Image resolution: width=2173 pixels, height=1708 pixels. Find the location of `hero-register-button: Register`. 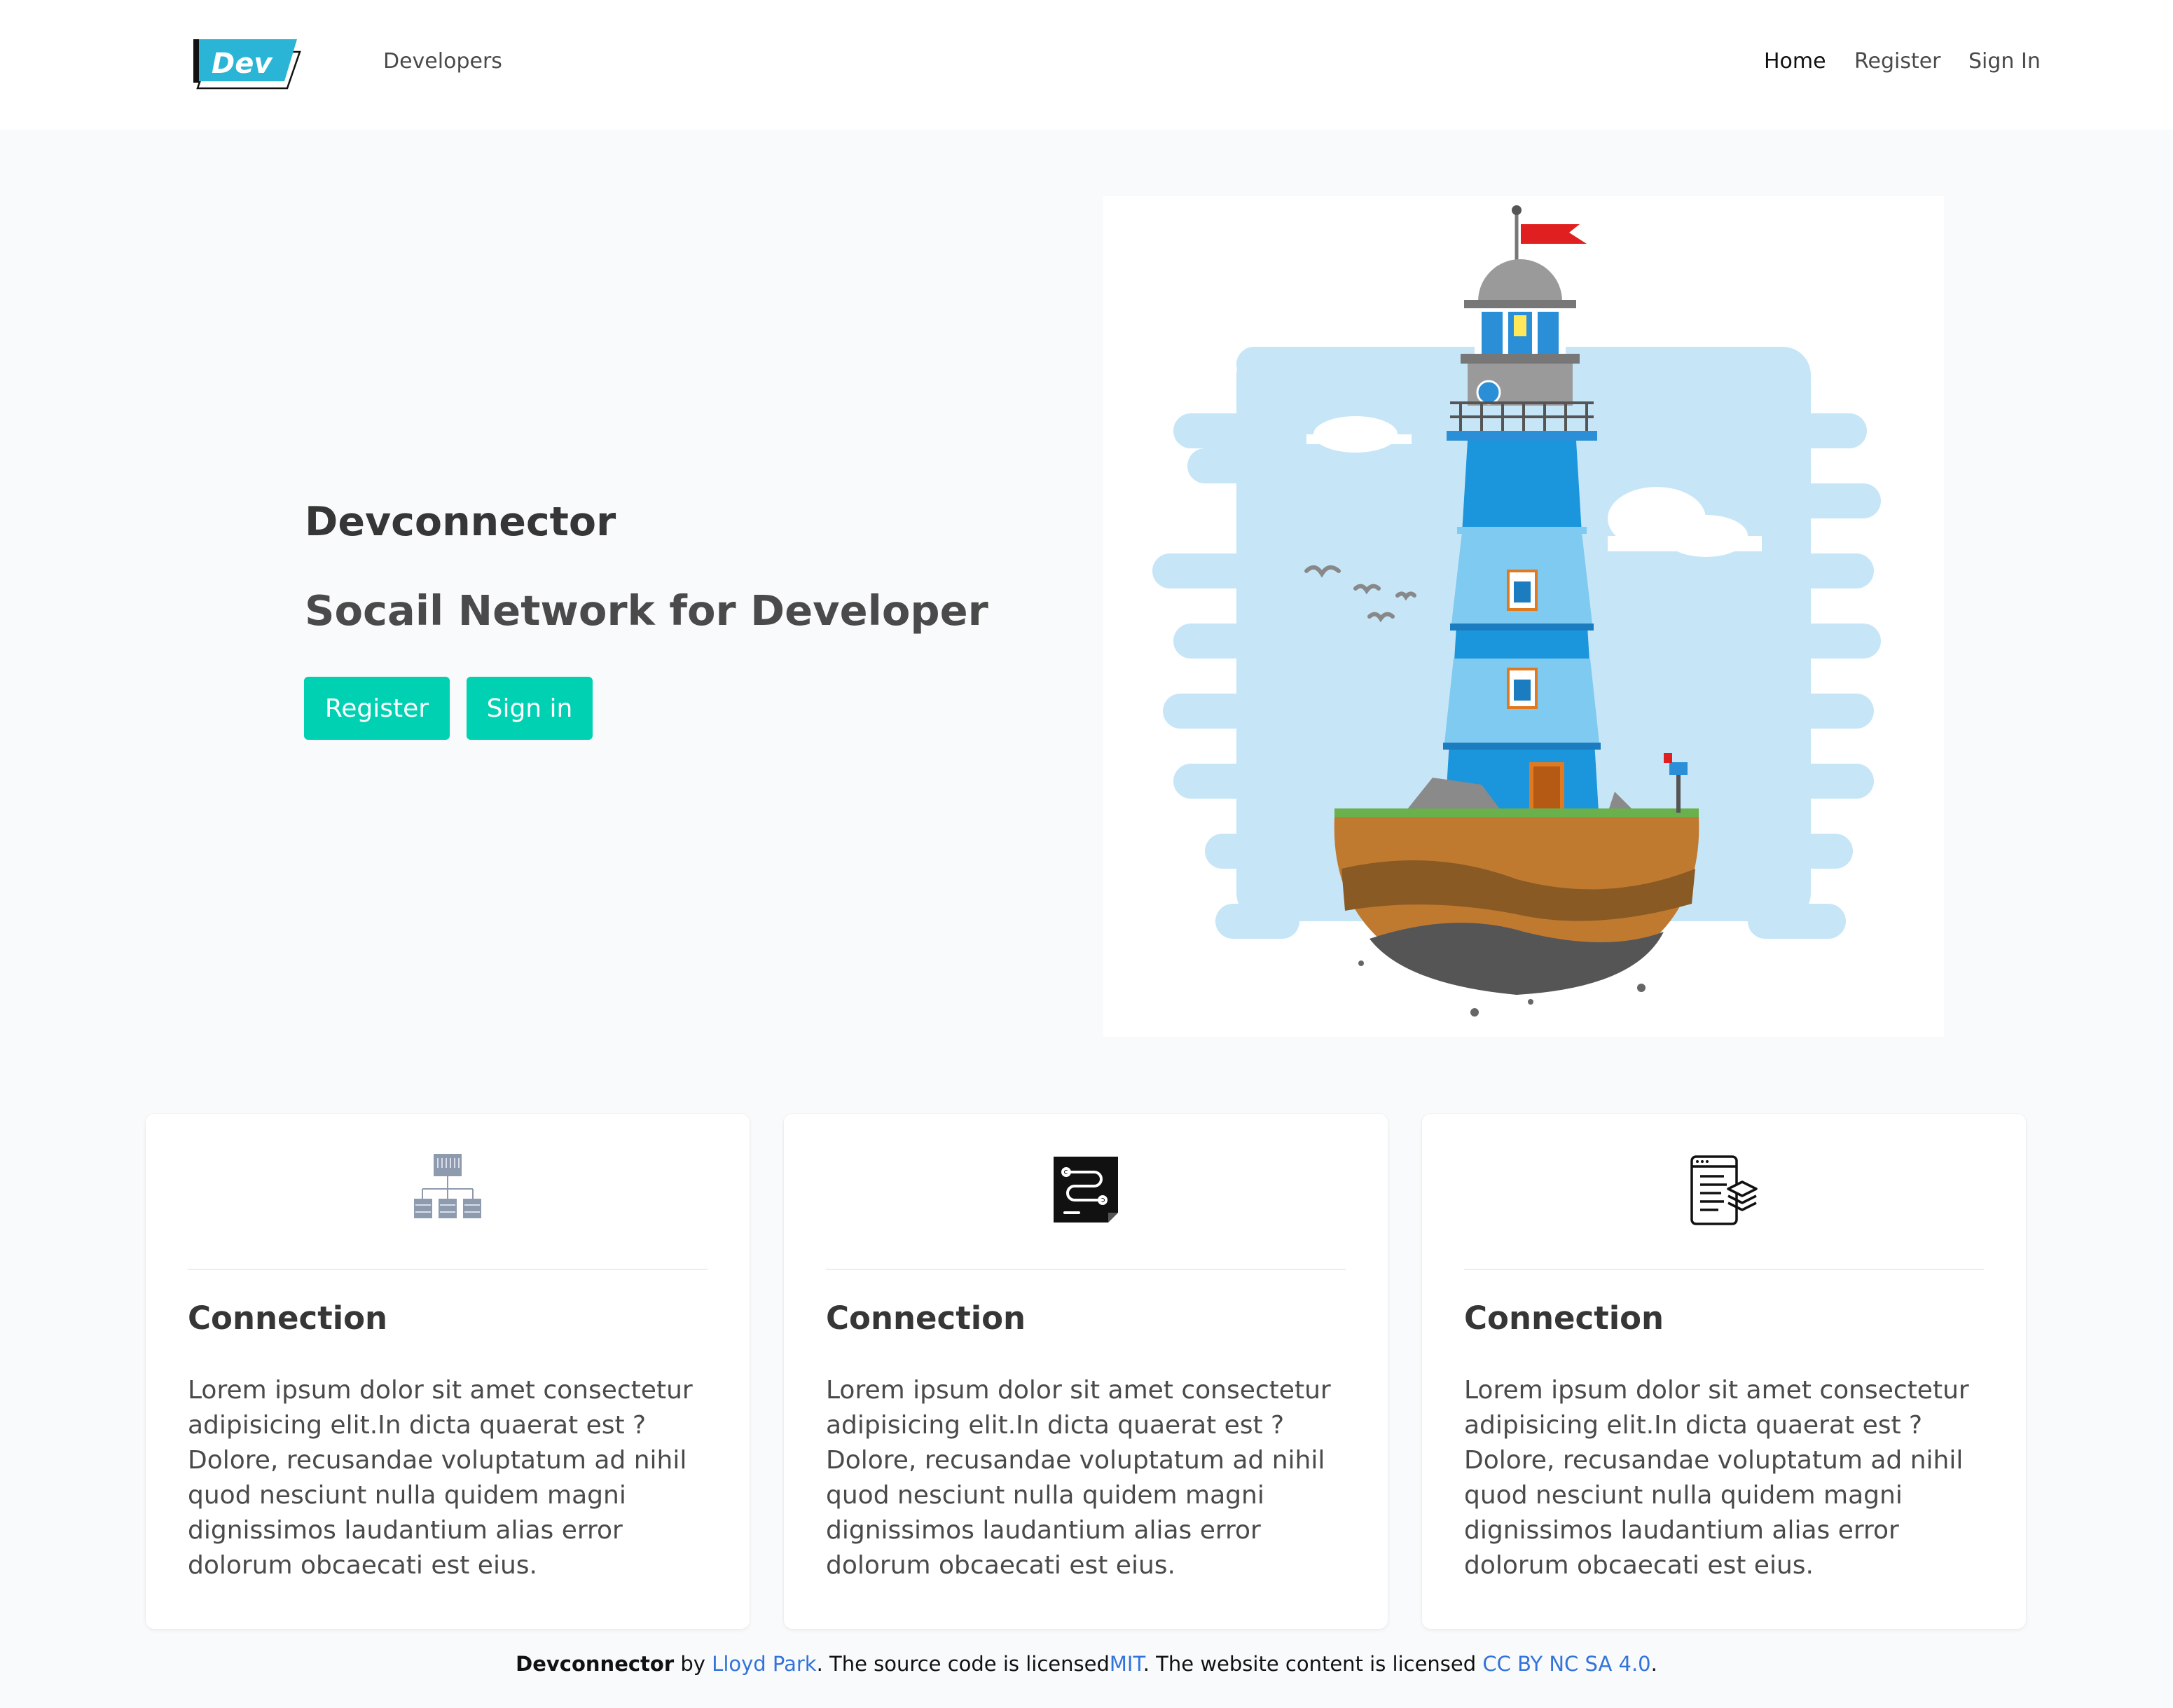

hero-register-button: Register is located at coordinates (377, 708).